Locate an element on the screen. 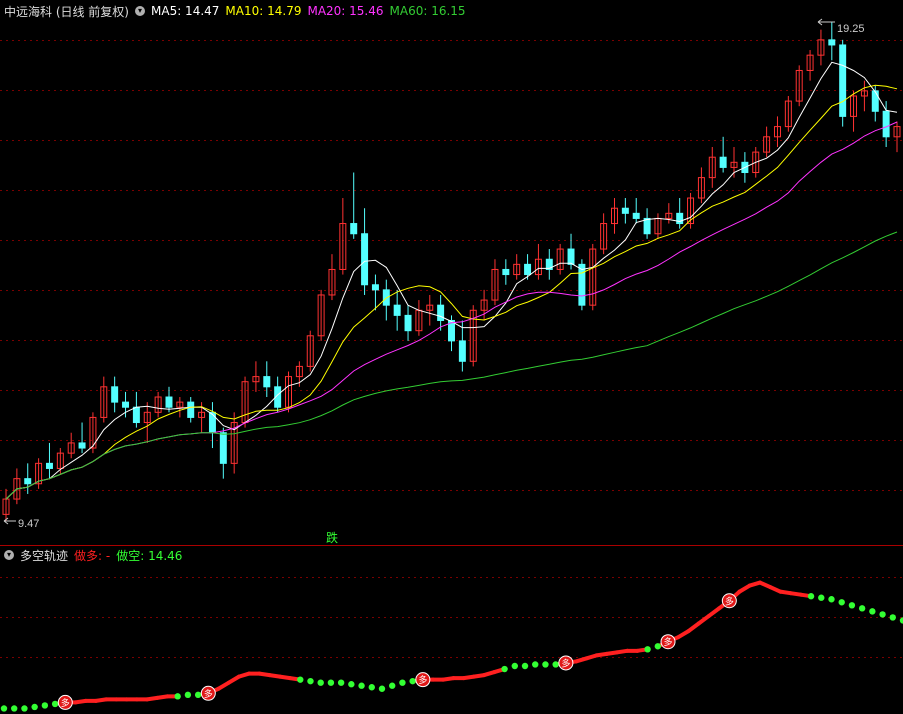  sub-chart-gridlines is located at coordinates (451, 617).